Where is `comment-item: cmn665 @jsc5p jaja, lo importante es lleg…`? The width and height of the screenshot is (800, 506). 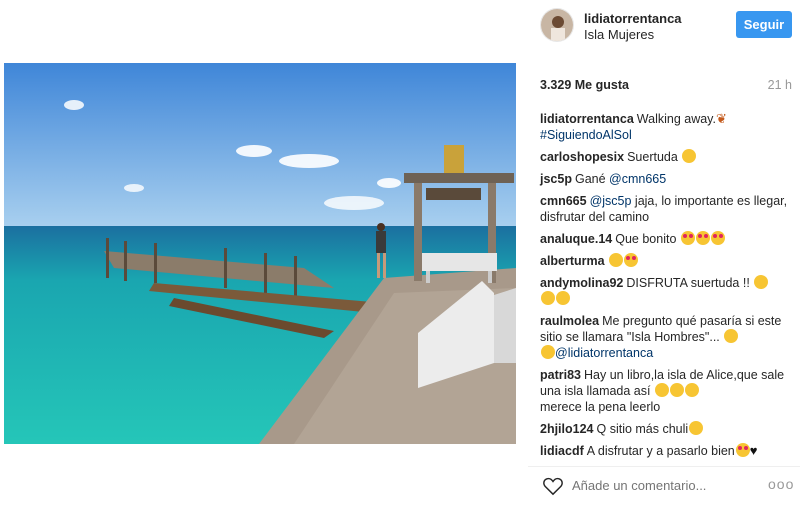 comment-item: cmn665 @jsc5p jaja, lo importante es lleg… is located at coordinates (665, 209).